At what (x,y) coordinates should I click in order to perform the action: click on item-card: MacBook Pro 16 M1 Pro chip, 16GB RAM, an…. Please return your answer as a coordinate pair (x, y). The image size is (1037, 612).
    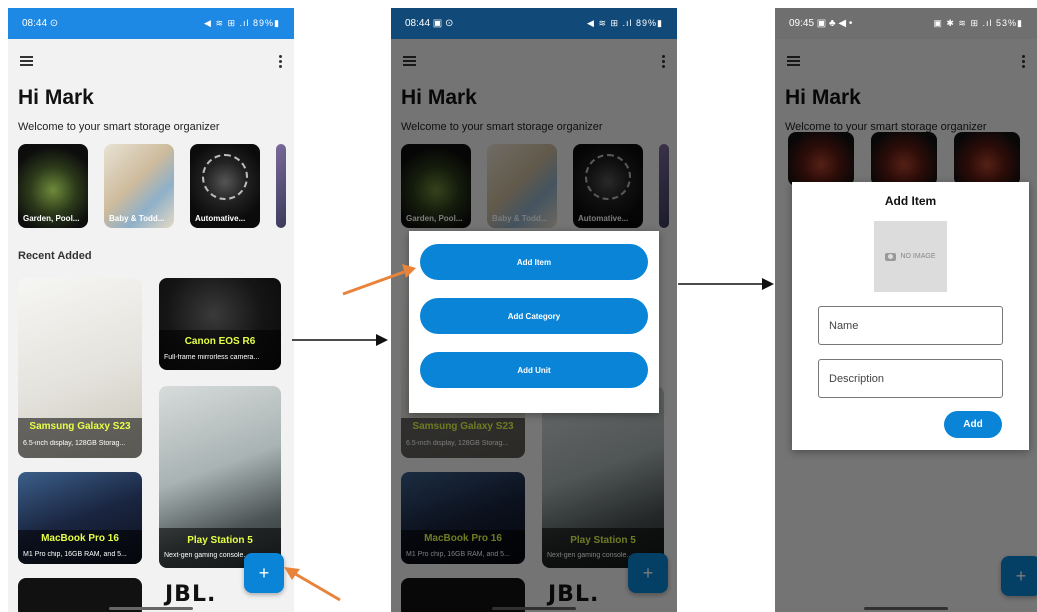
    Looking at the image, I should click on (80, 518).